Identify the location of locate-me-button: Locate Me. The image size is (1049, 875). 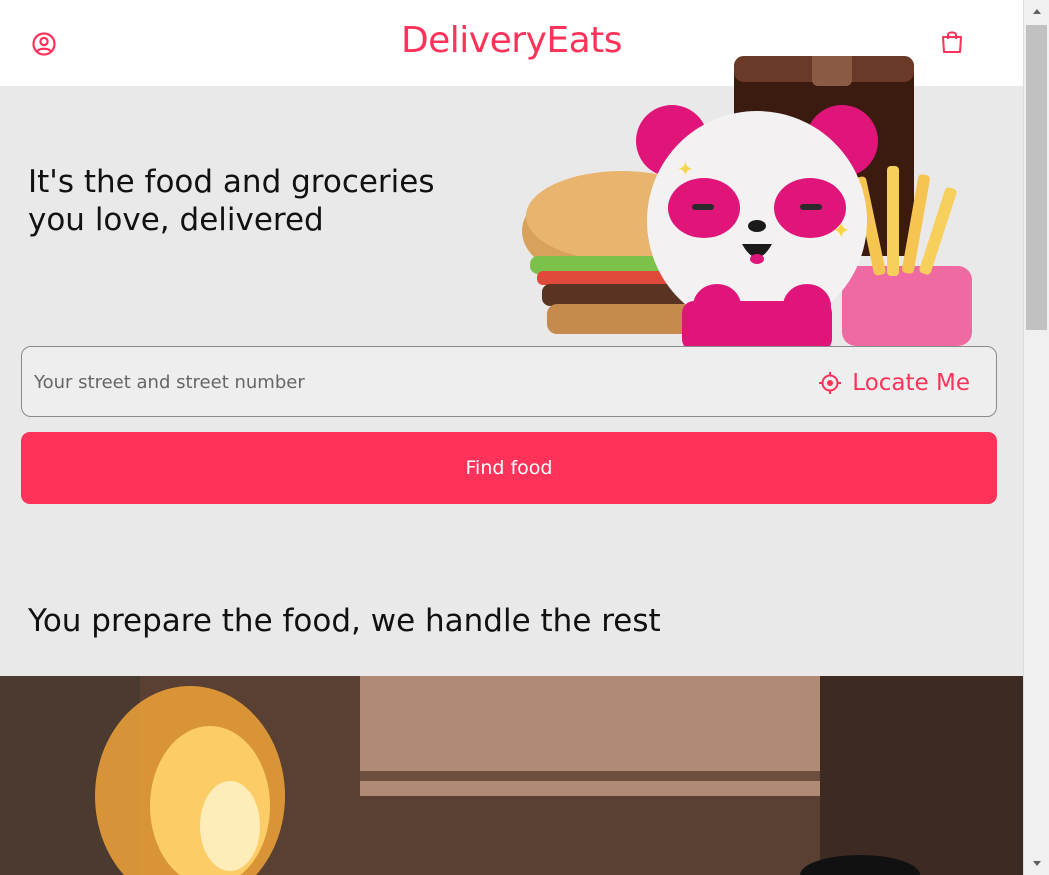
(894, 383).